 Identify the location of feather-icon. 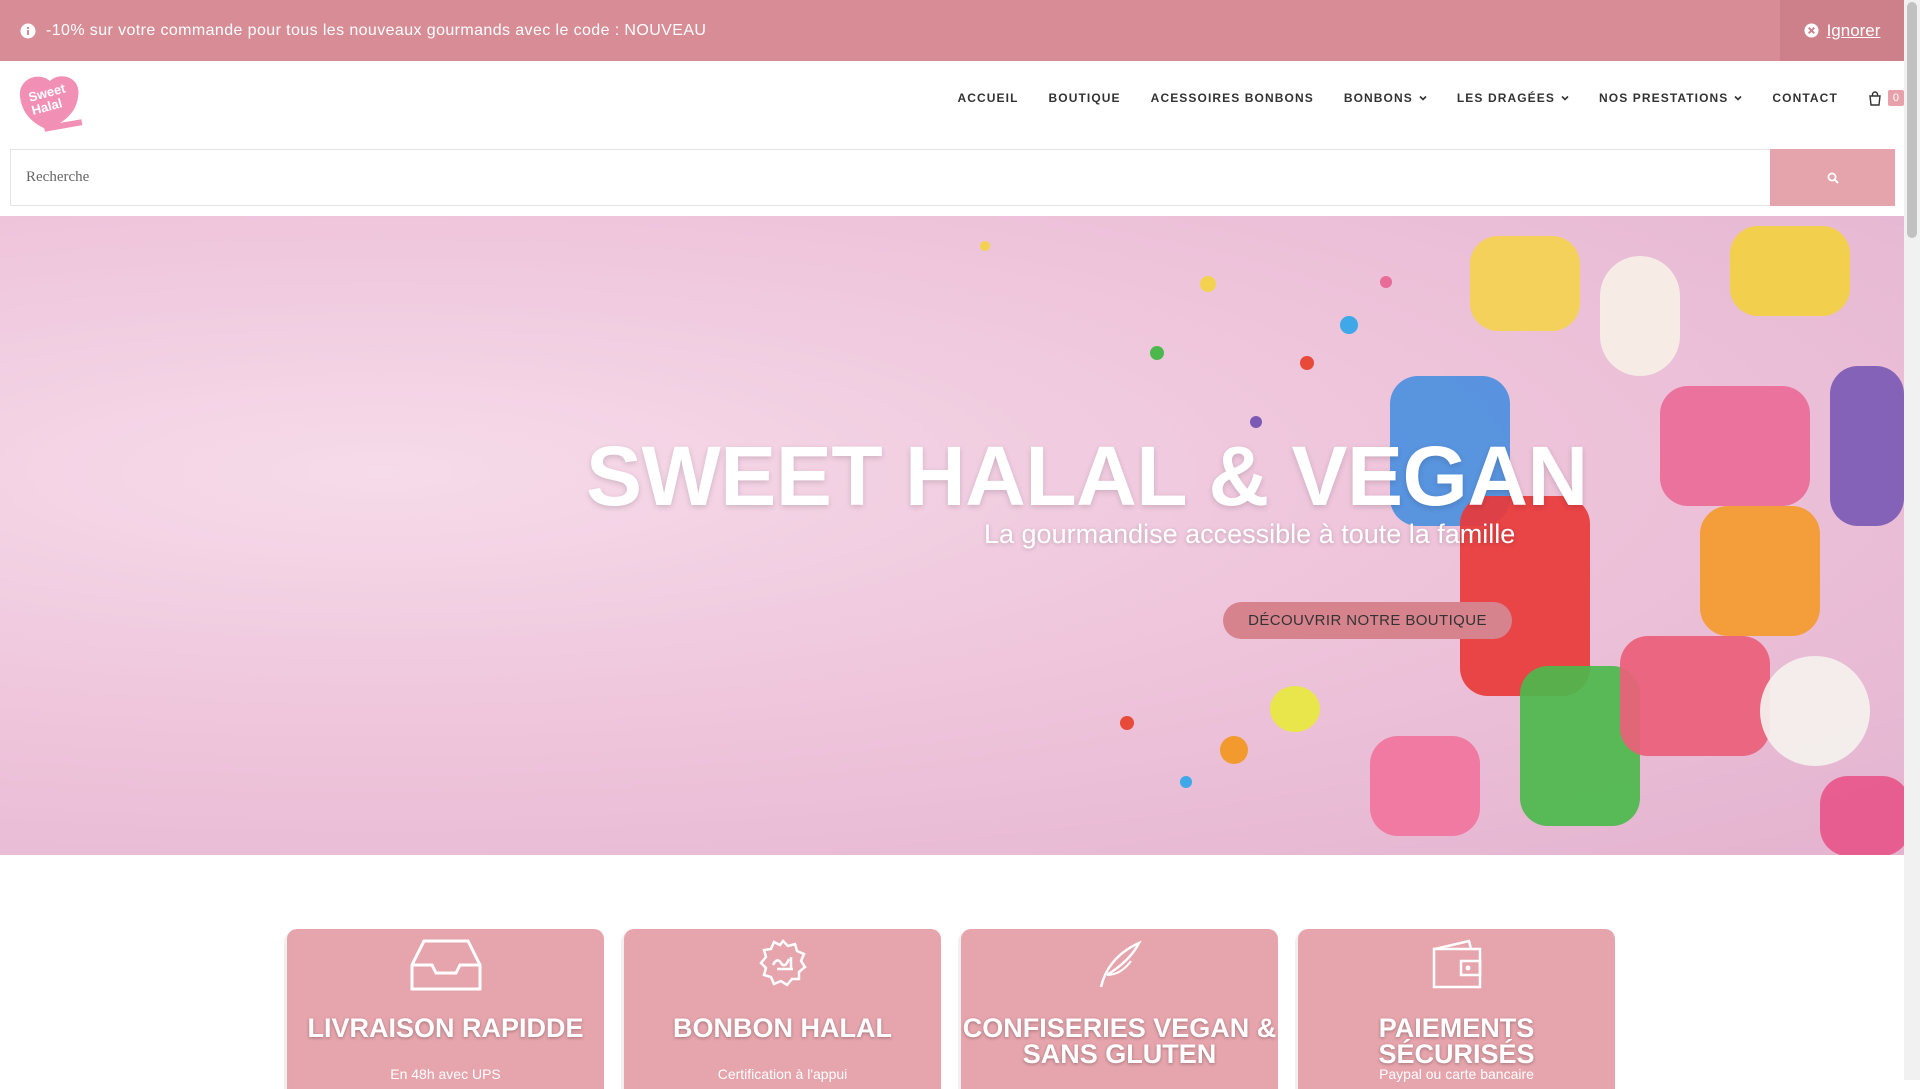
(1120, 964).